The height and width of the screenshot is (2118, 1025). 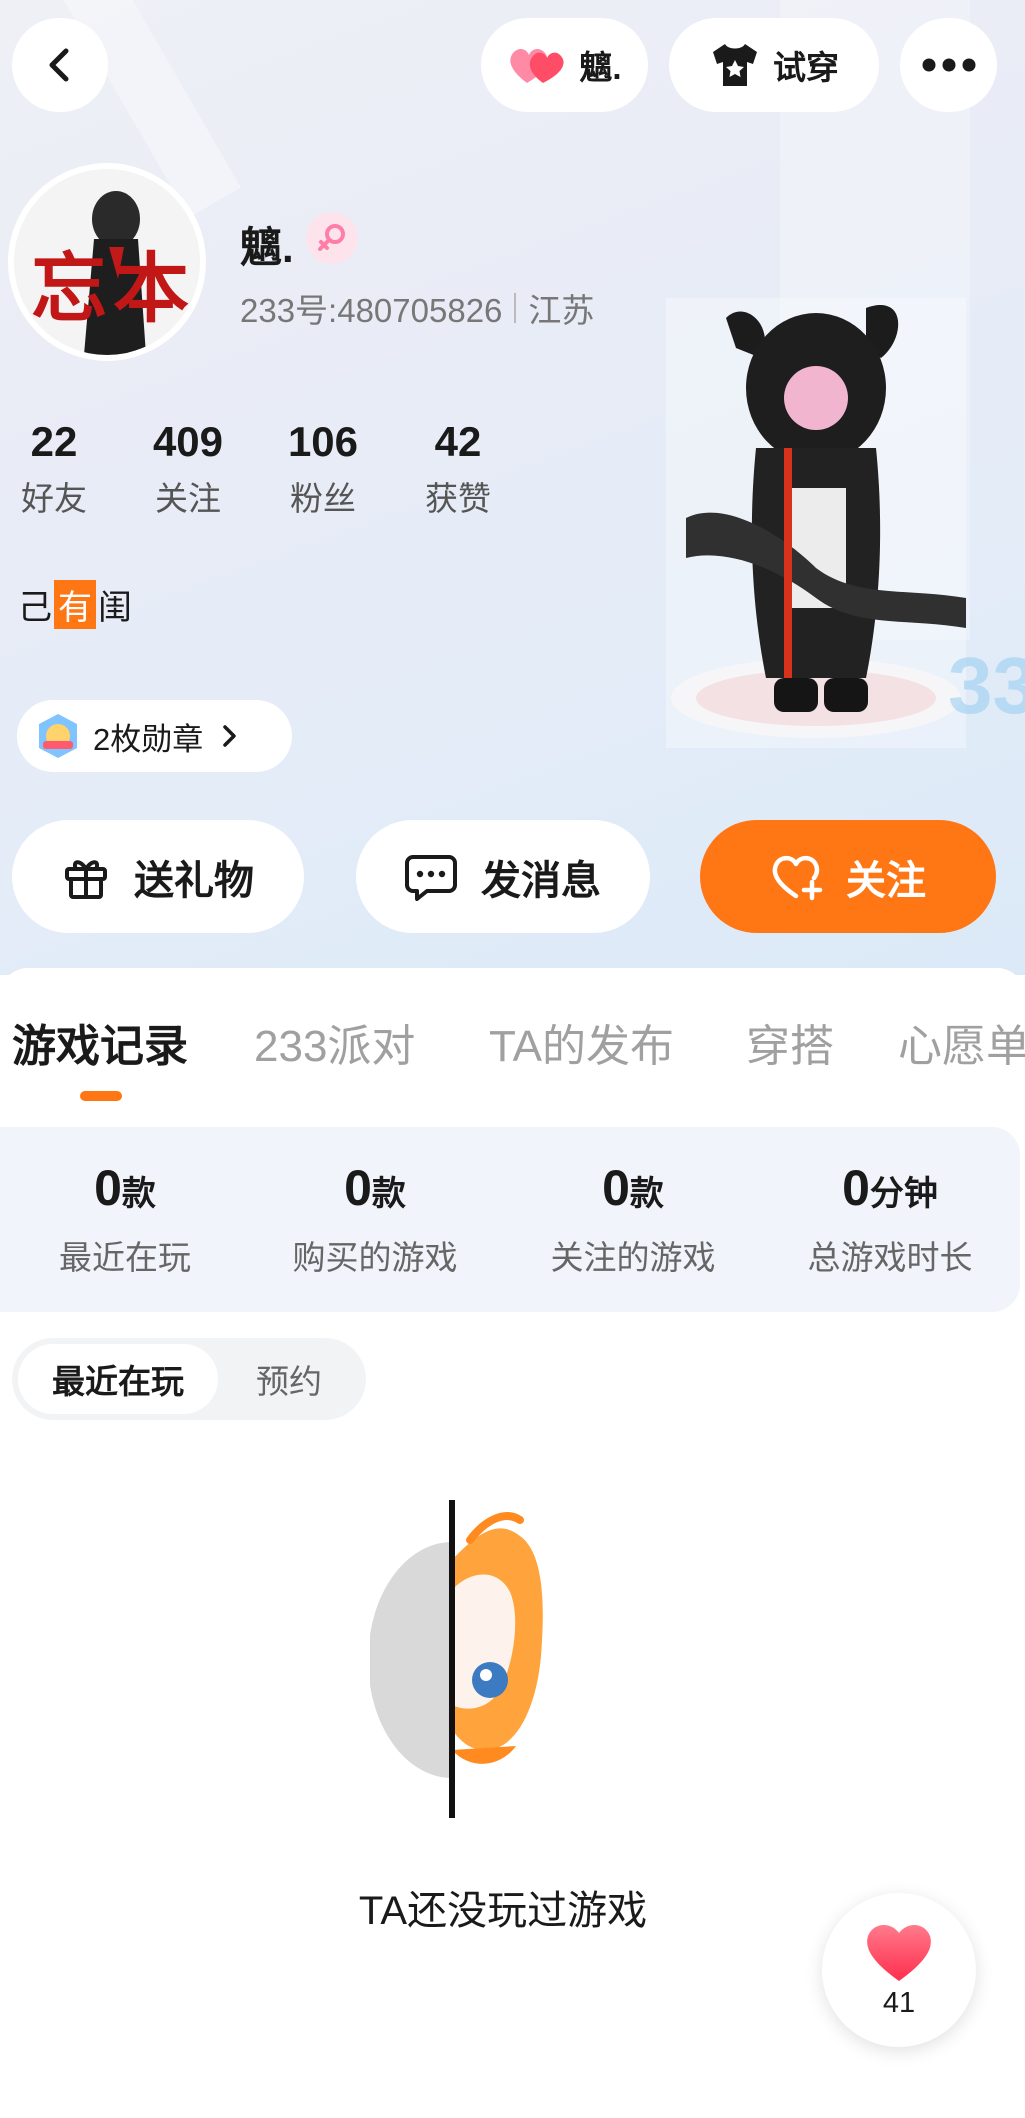 I want to click on avatar-calligraphy: 忘本, so click(x=113, y=288).